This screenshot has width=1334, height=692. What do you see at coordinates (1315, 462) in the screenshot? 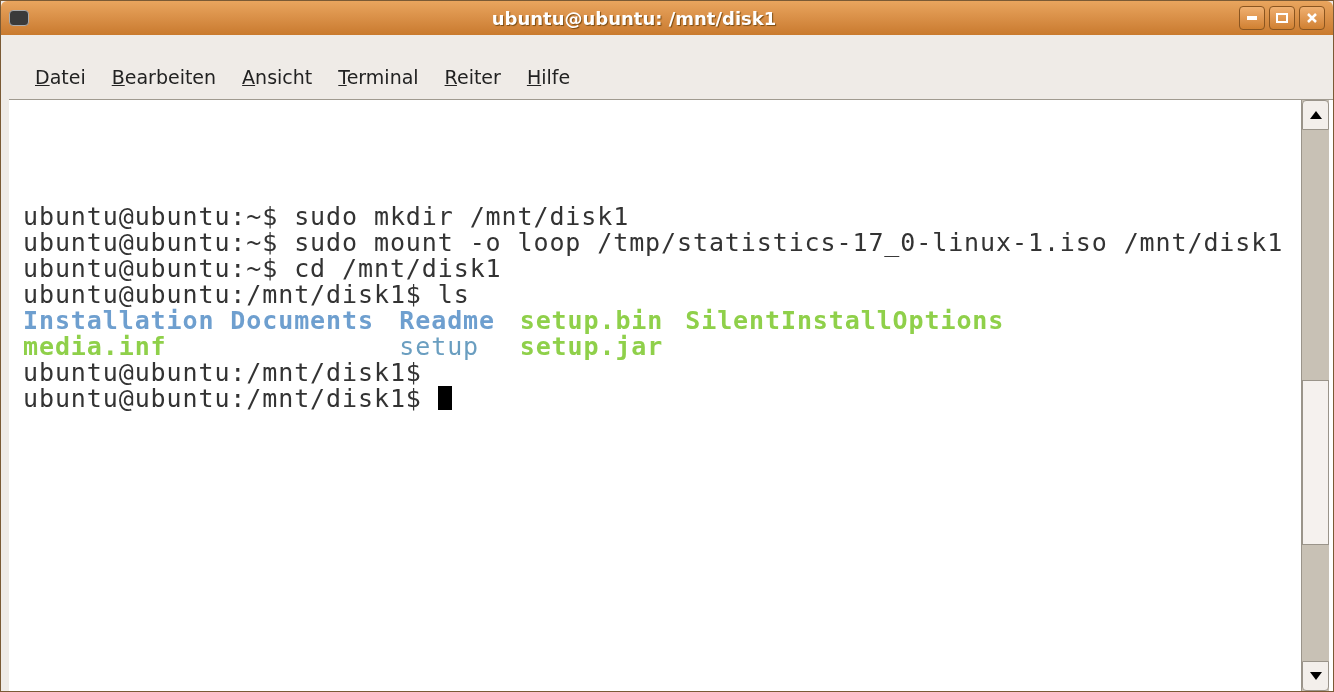
I see `scroll-thumb` at bounding box center [1315, 462].